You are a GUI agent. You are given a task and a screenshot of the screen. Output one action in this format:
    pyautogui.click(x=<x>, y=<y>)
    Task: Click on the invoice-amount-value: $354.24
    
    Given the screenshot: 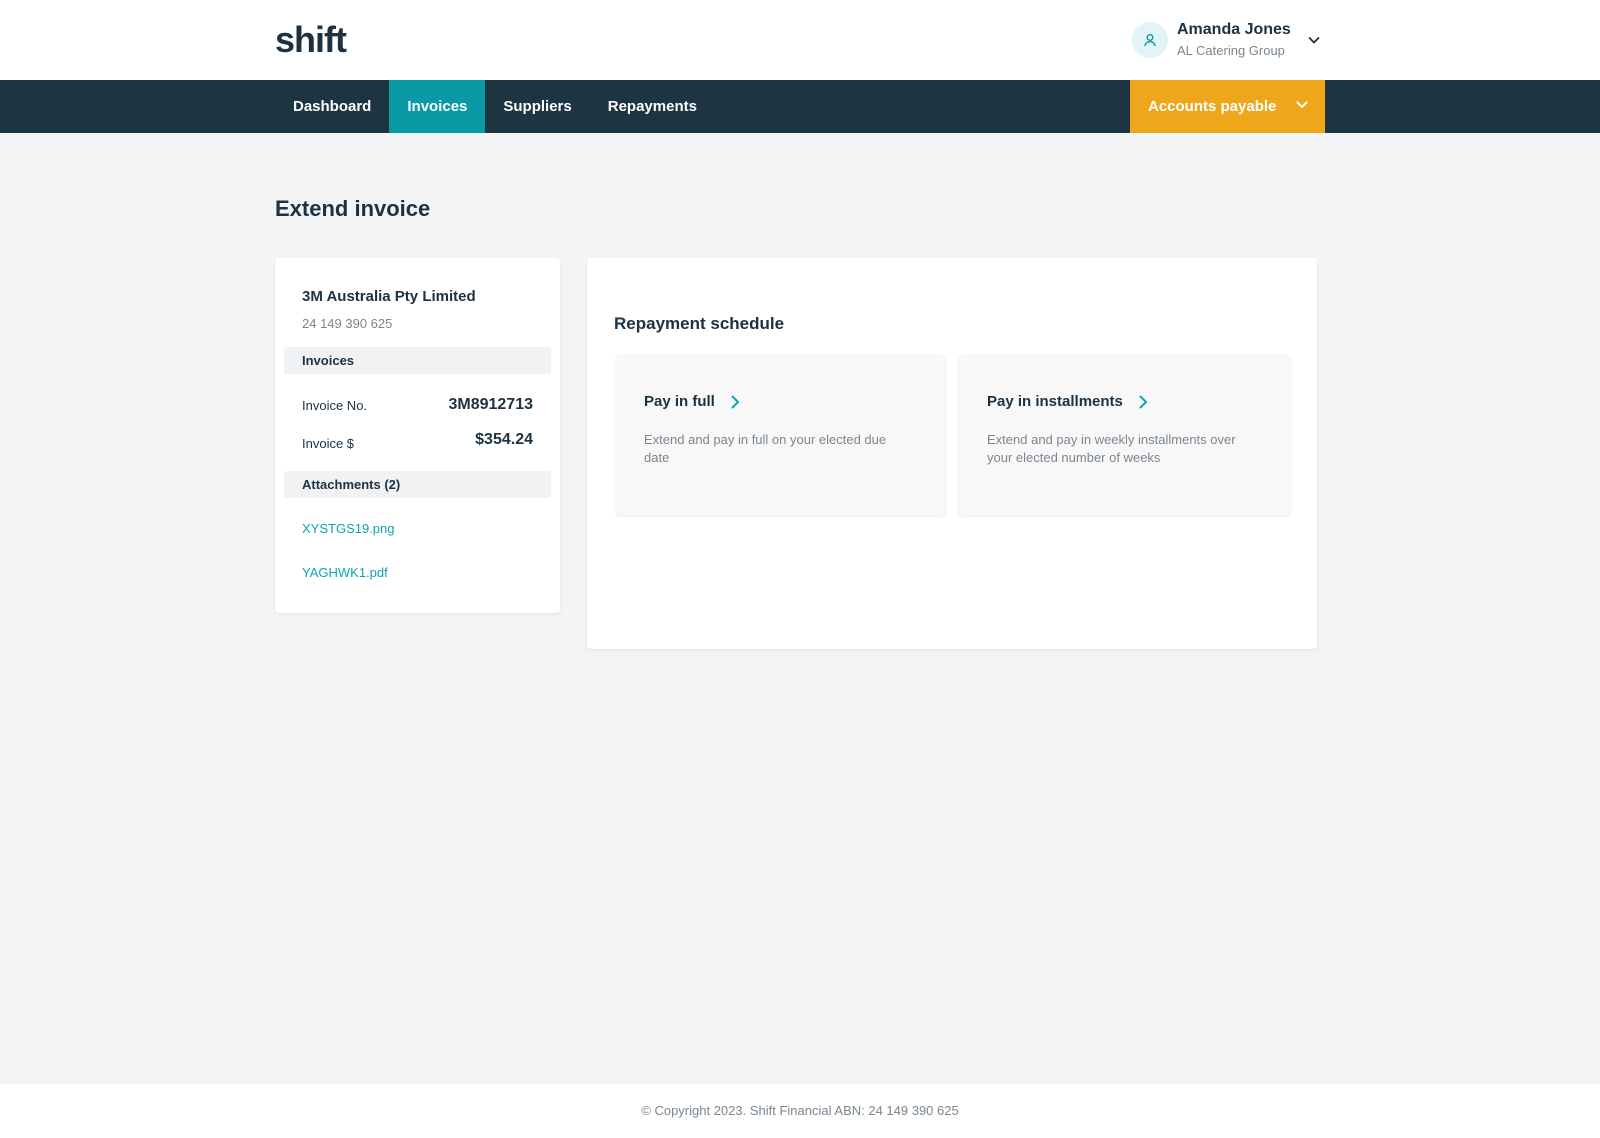 What is the action you would take?
    pyautogui.click(x=504, y=439)
    